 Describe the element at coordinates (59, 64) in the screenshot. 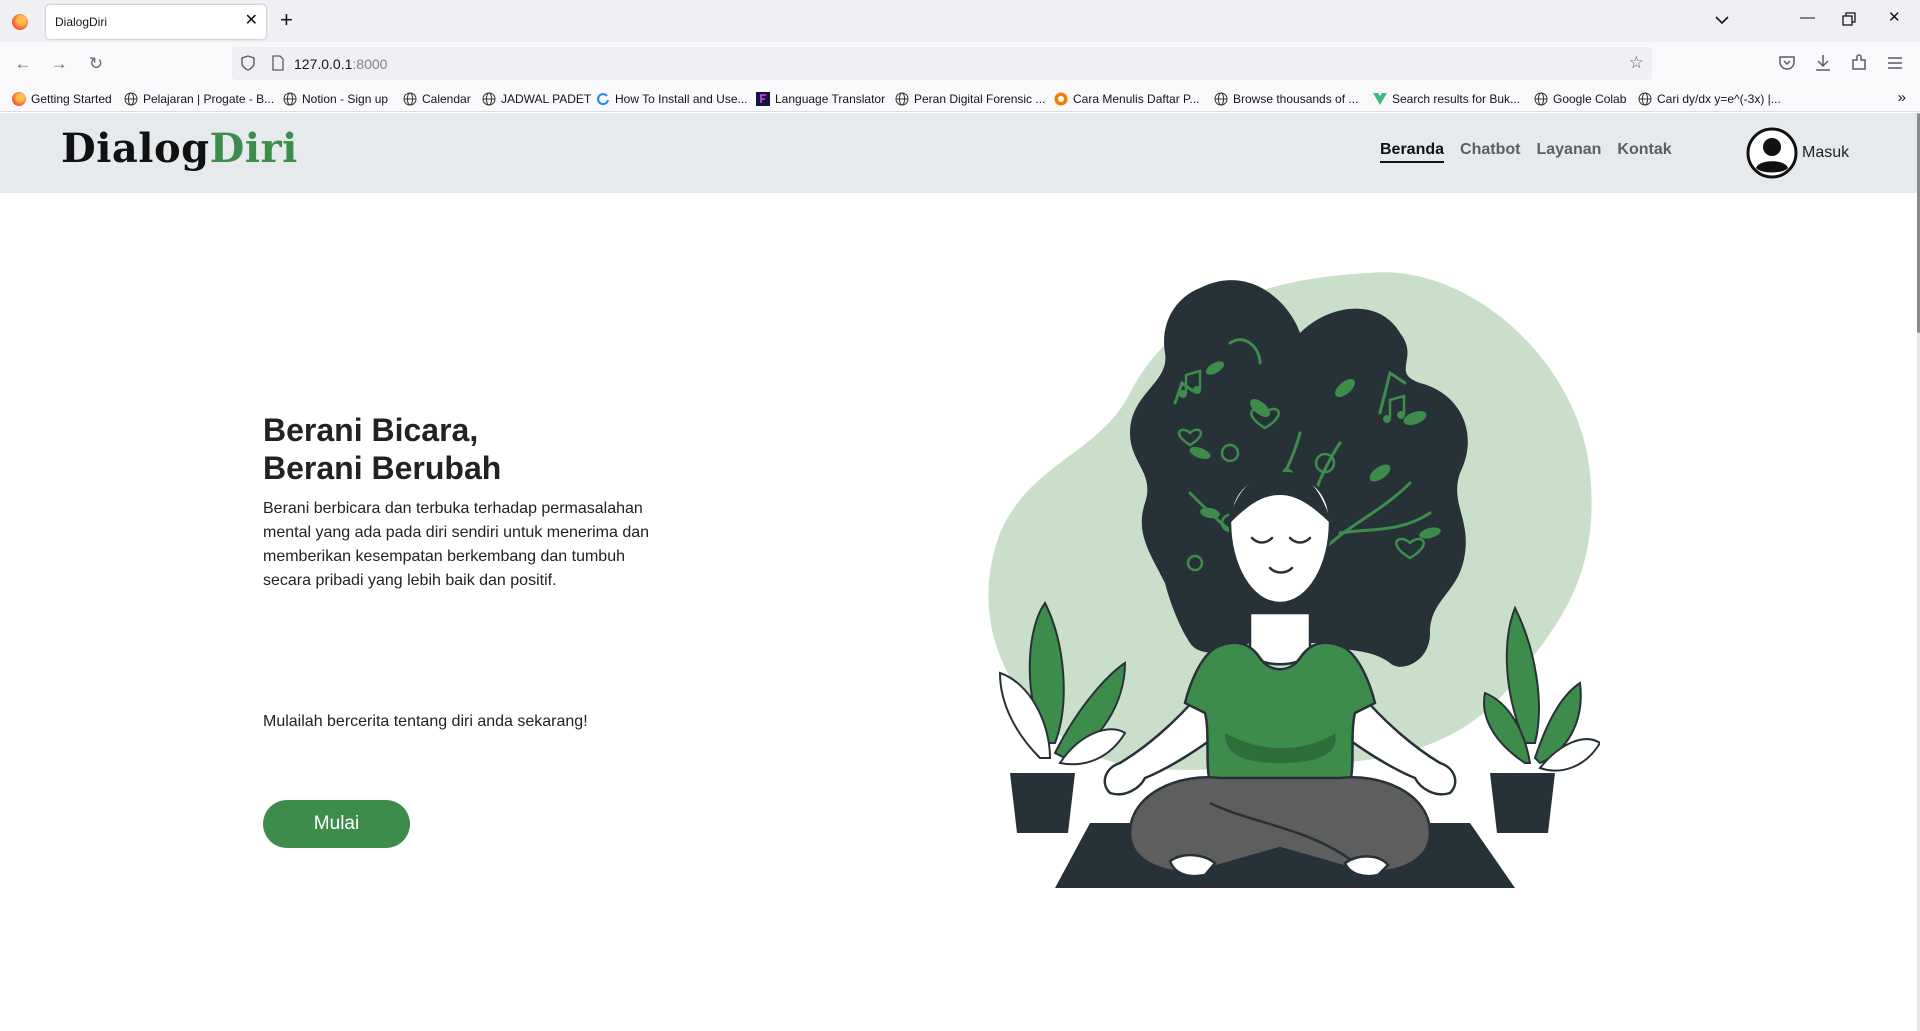

I see `forward-icon: →` at that location.